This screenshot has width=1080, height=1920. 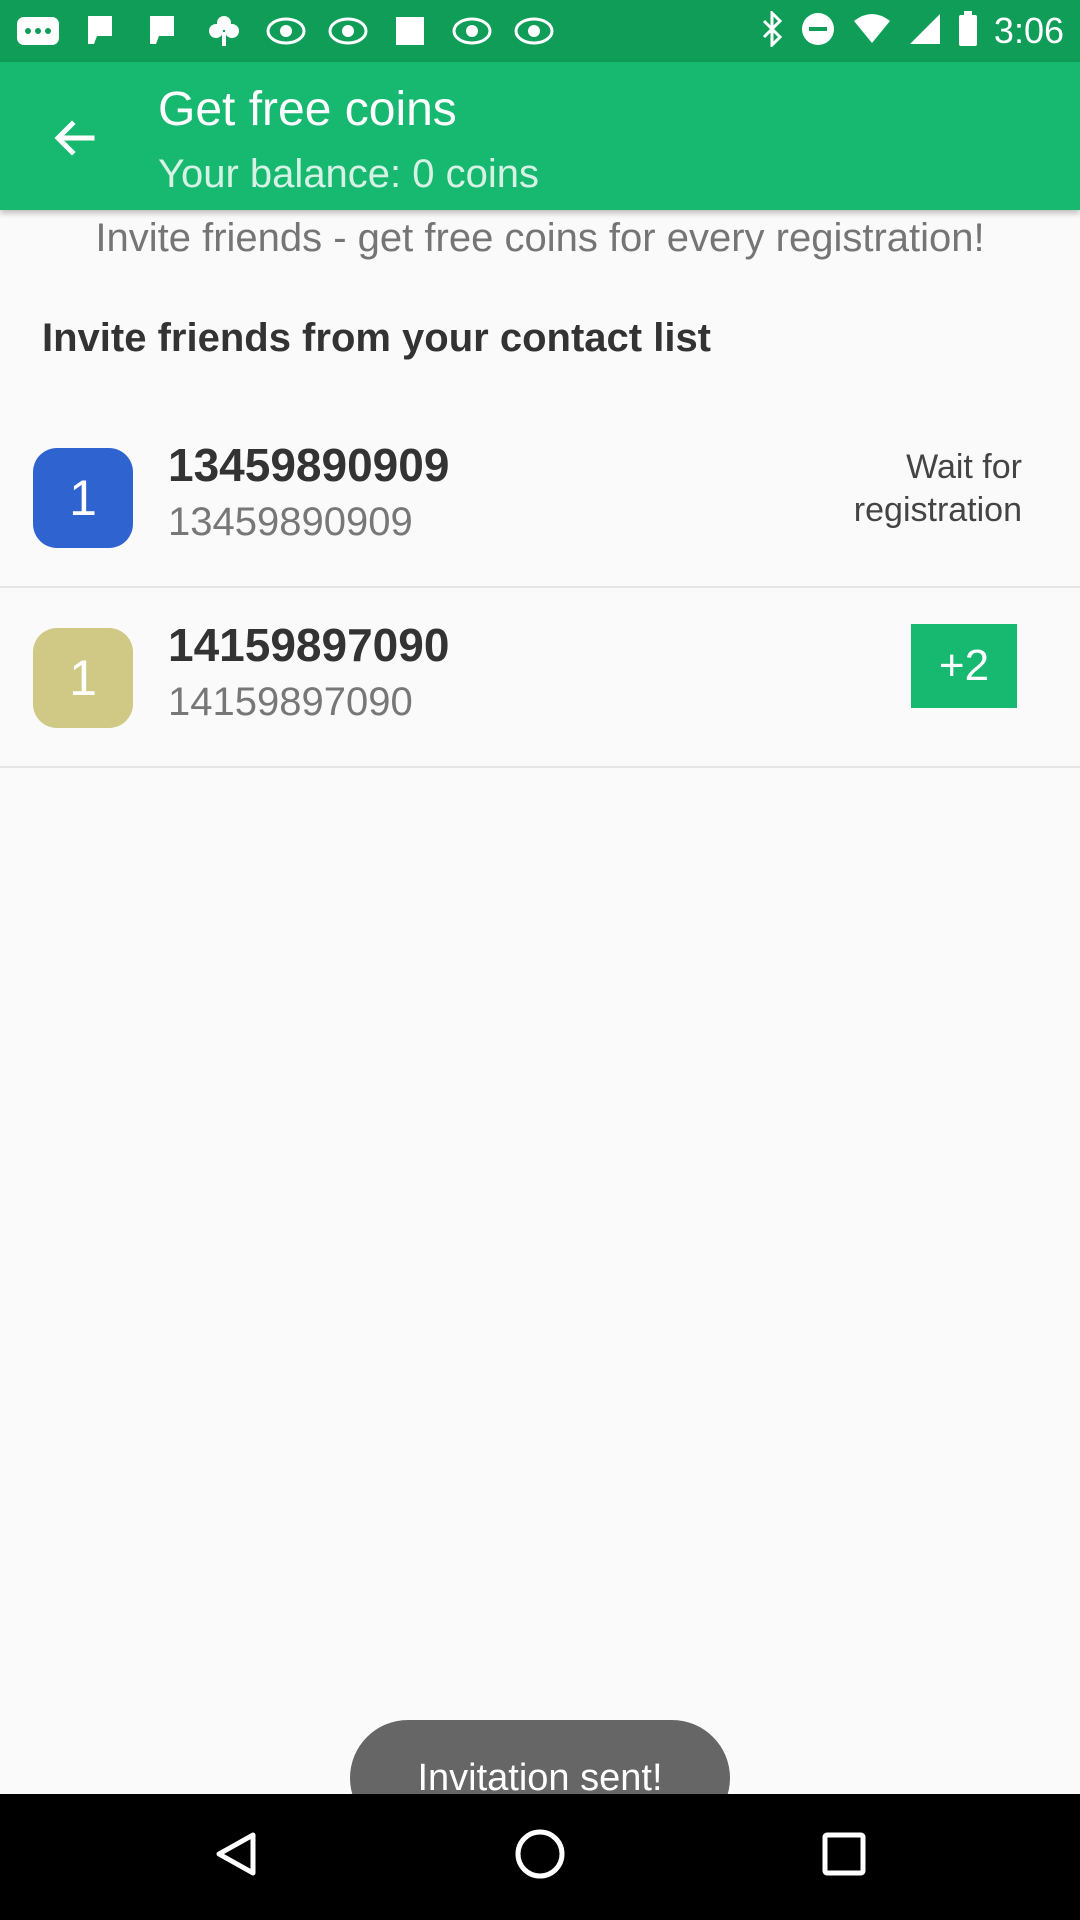 I want to click on arrow-back-icon, so click(x=74, y=140).